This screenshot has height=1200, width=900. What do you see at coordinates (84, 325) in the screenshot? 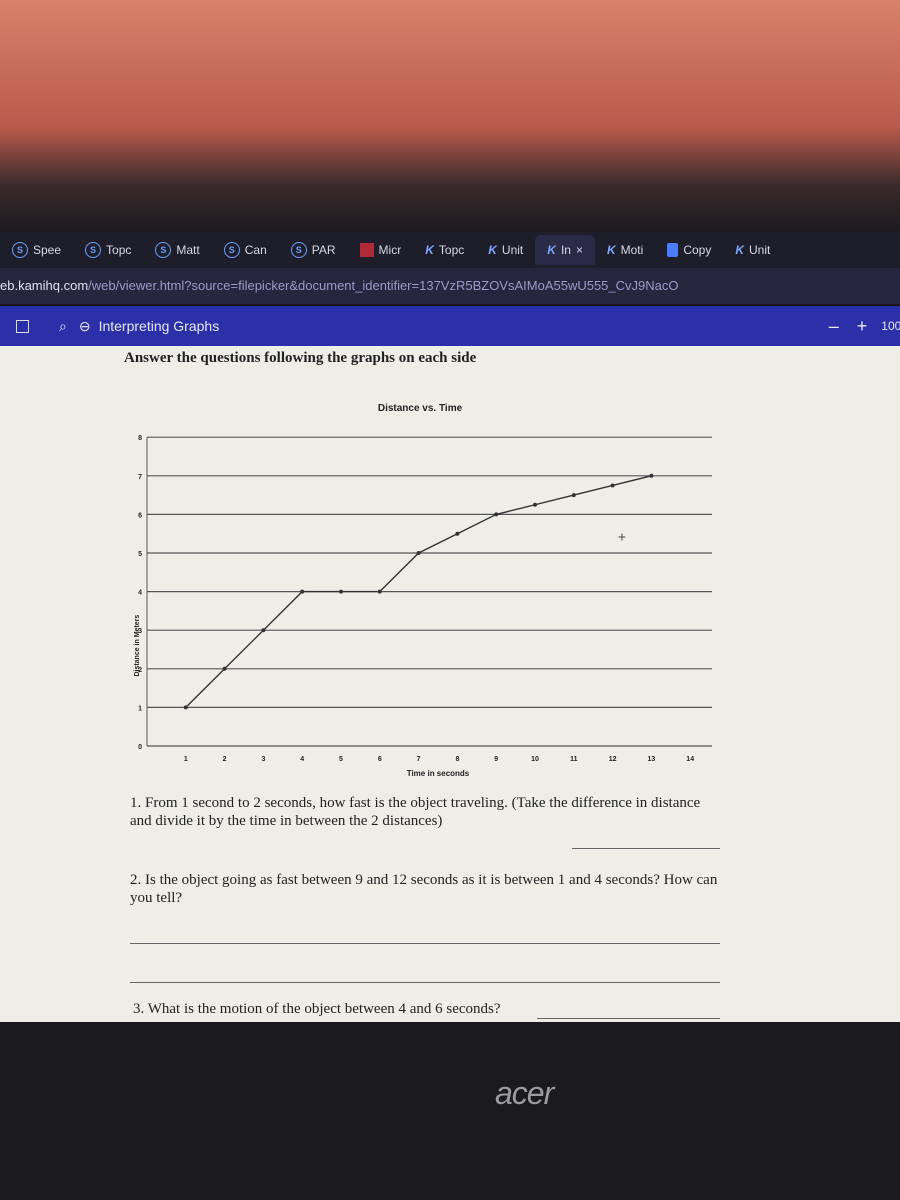
I see `document-icon: ⊖` at bounding box center [84, 325].